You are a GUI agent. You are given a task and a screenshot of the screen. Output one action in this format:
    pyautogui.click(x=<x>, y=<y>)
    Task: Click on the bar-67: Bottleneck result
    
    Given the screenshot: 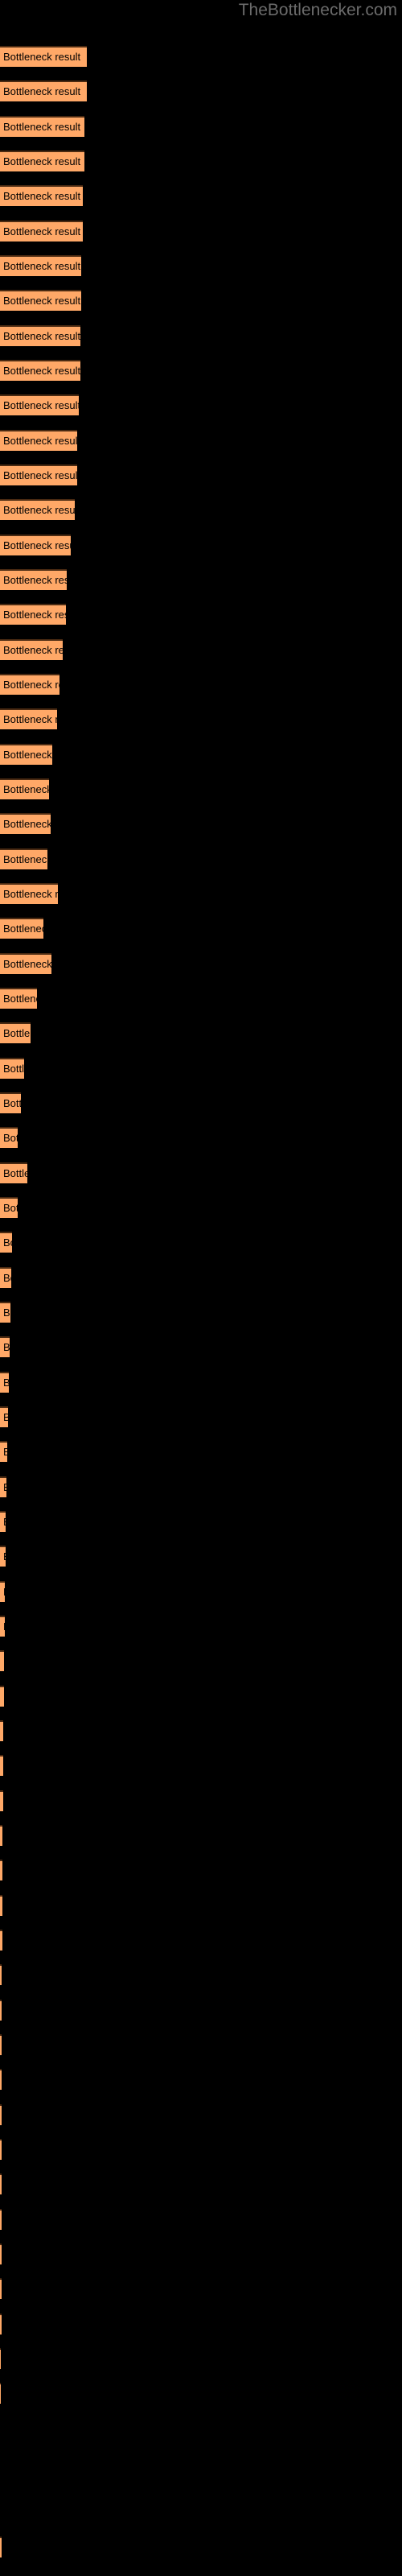 What is the action you would take?
    pyautogui.click(x=0, y=2393)
    